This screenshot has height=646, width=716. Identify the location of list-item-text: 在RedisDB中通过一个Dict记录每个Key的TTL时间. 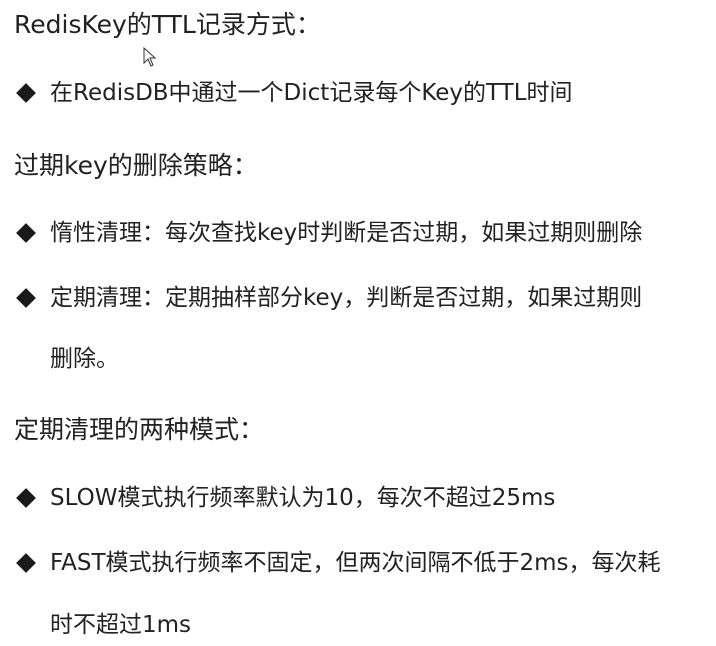
(311, 93).